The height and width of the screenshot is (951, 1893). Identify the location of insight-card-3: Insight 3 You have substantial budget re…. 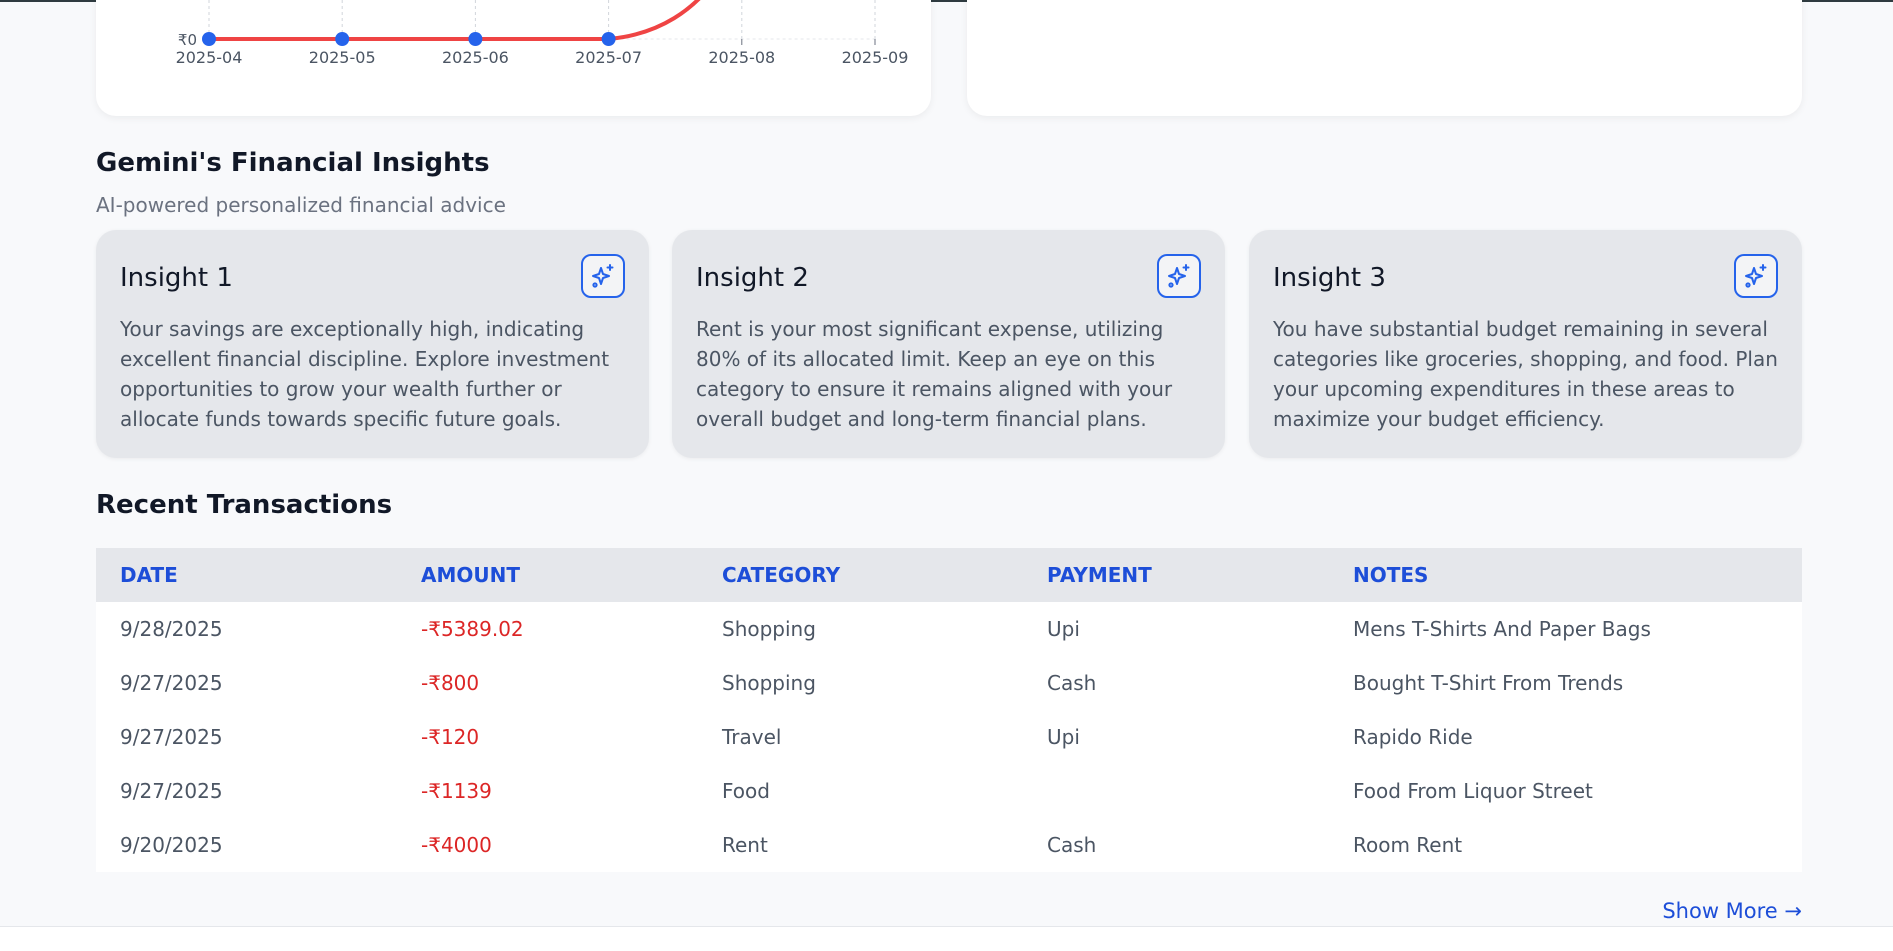
(1525, 344).